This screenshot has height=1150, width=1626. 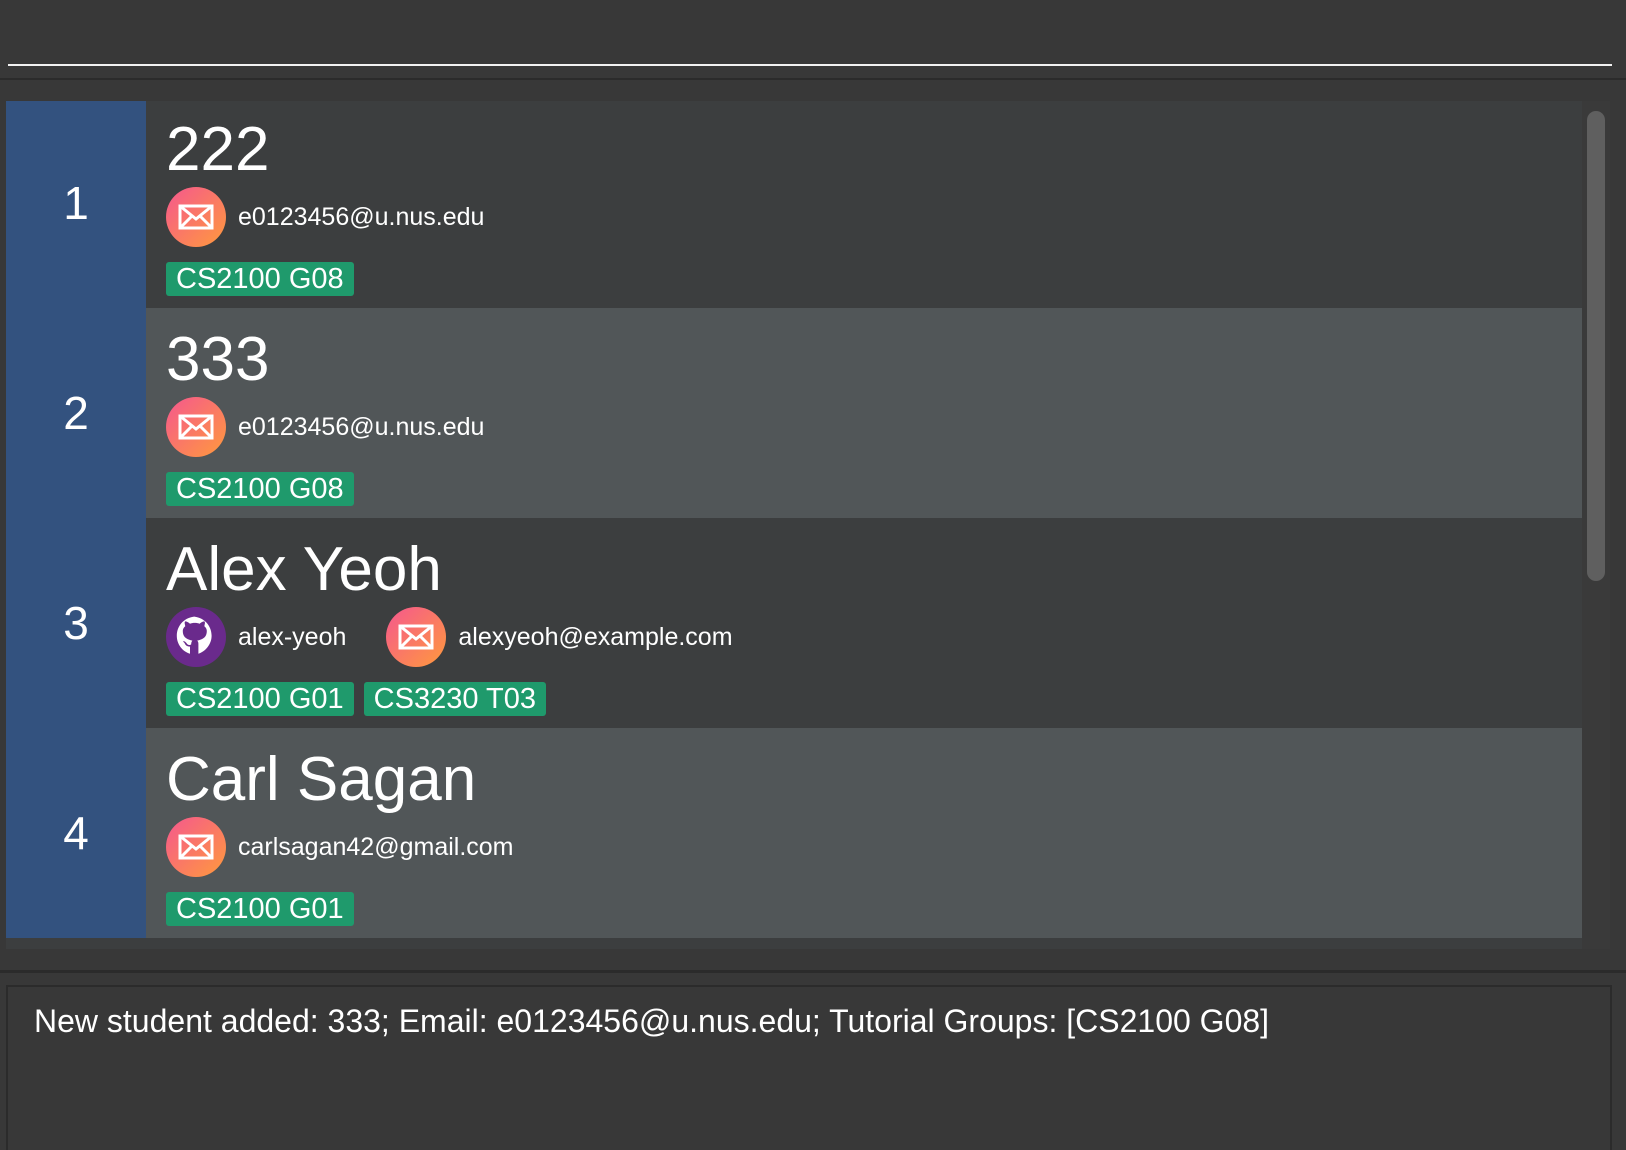 What do you see at coordinates (810, 37) in the screenshot?
I see `command-input` at bounding box center [810, 37].